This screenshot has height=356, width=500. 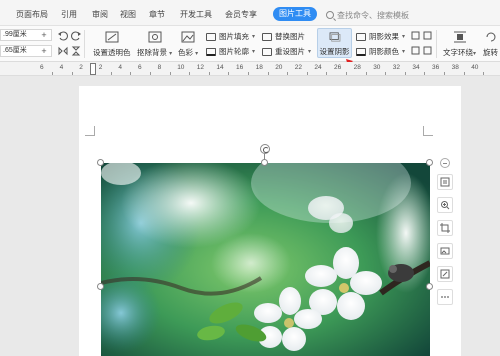 What do you see at coordinates (445, 163) in the screenshot?
I see `collapse-icon` at bounding box center [445, 163].